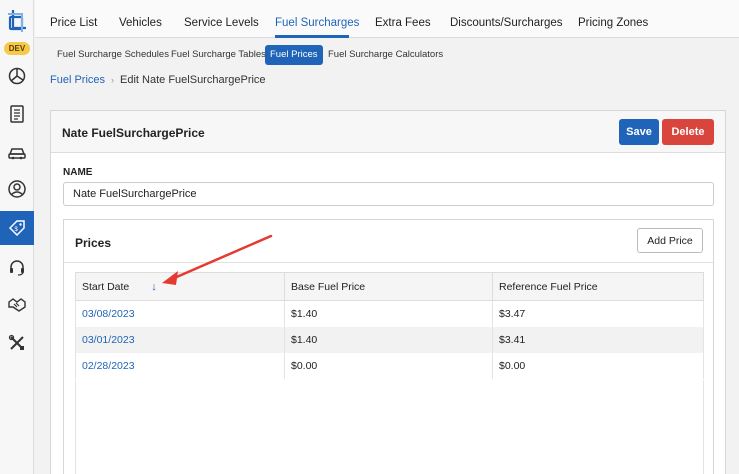  I want to click on reference-fuel-price-cell: $0.00, so click(598, 365).